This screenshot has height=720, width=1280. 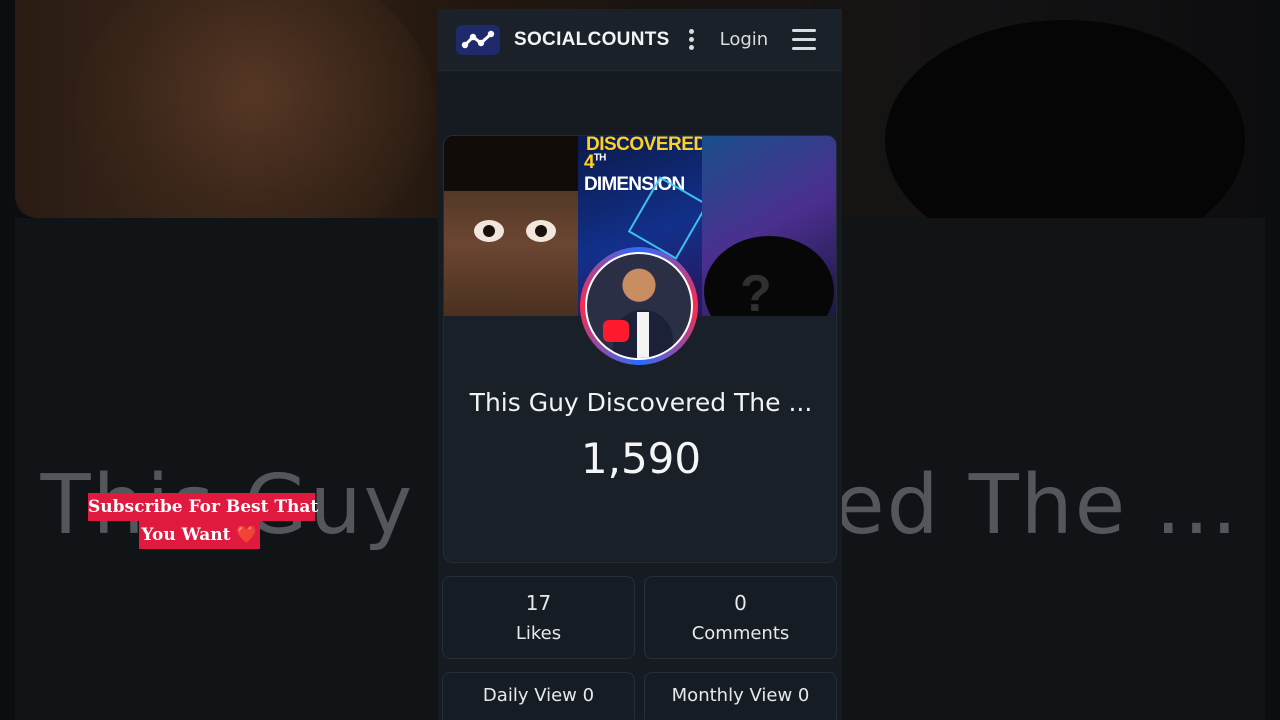 What do you see at coordinates (740, 617) in the screenshot?
I see `comments-stat-card: 0 Comments` at bounding box center [740, 617].